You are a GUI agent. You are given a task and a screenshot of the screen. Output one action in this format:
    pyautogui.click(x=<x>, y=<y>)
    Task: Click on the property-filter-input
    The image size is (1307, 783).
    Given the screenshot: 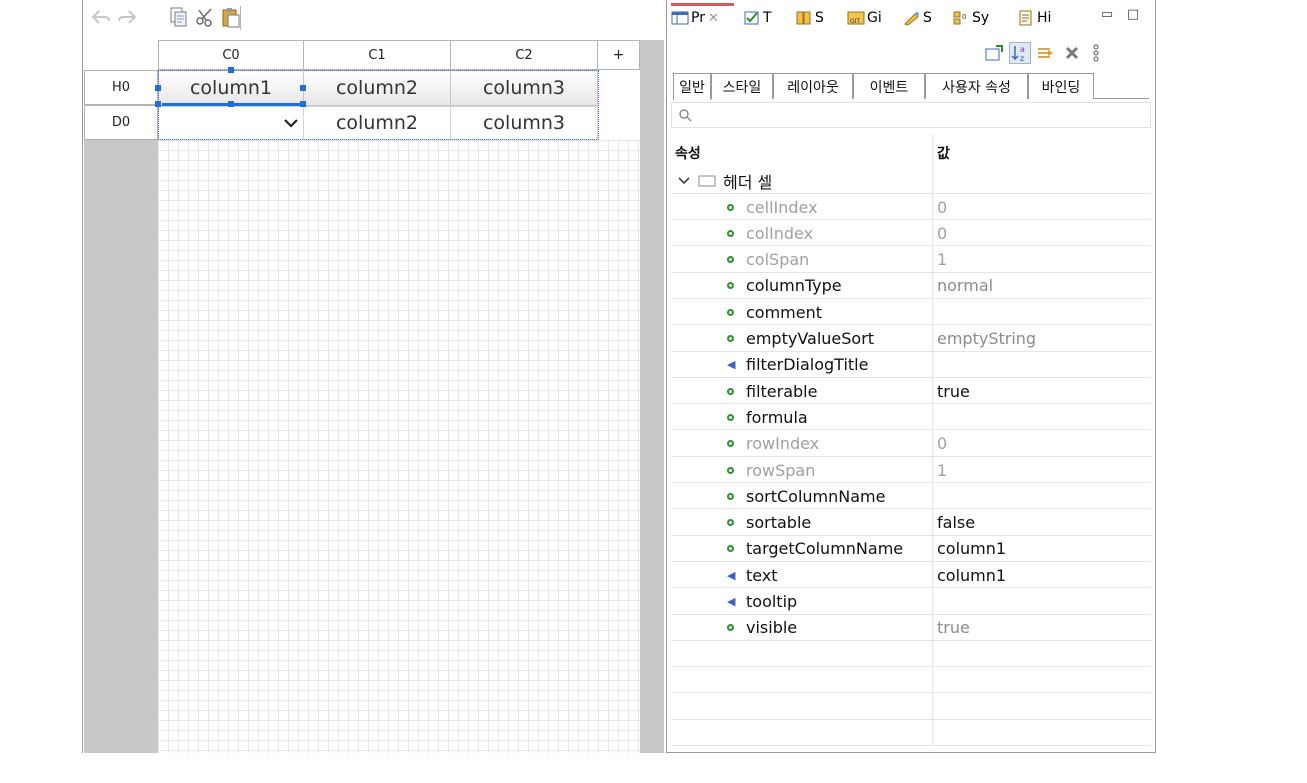 What is the action you would take?
    pyautogui.click(x=911, y=115)
    